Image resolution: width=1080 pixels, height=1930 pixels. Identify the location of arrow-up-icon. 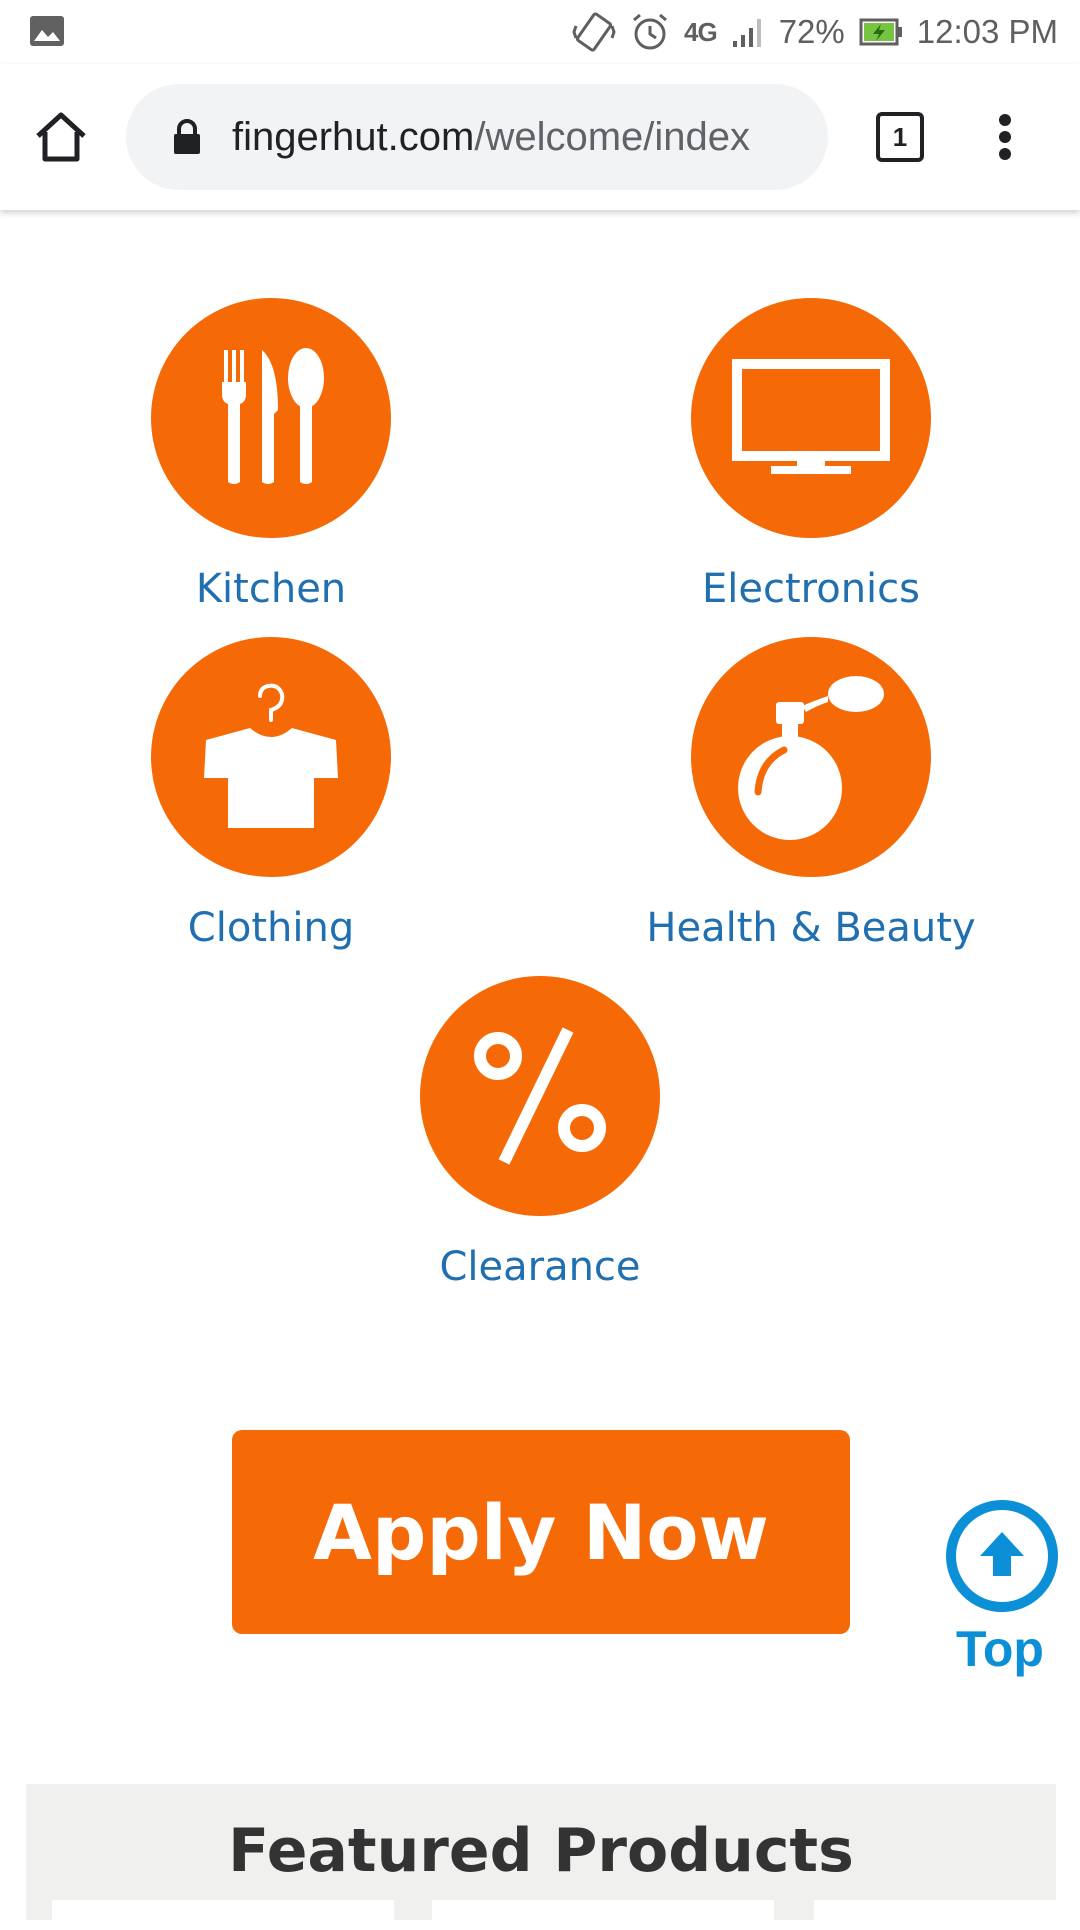
(1002, 1556).